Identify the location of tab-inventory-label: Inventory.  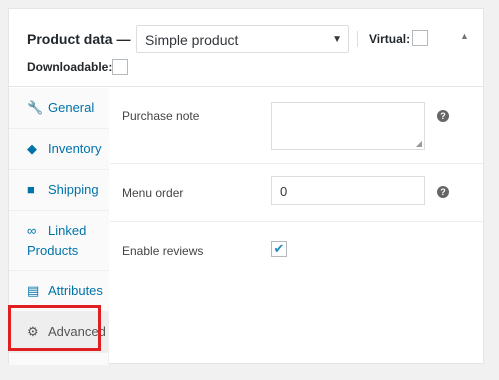
(75, 148).